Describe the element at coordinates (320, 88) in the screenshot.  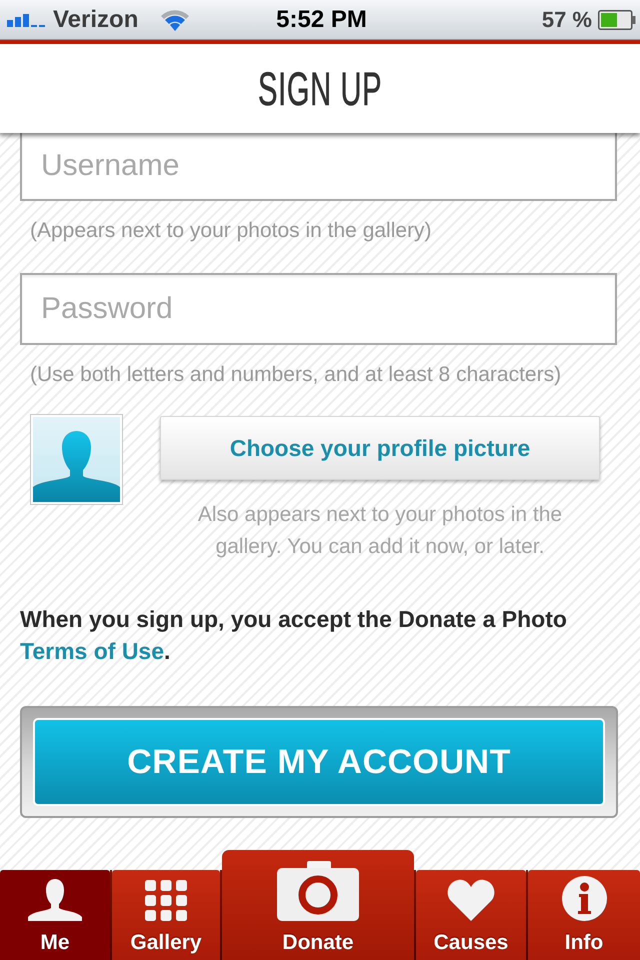
I see `page-title: SIGN UP` at that location.